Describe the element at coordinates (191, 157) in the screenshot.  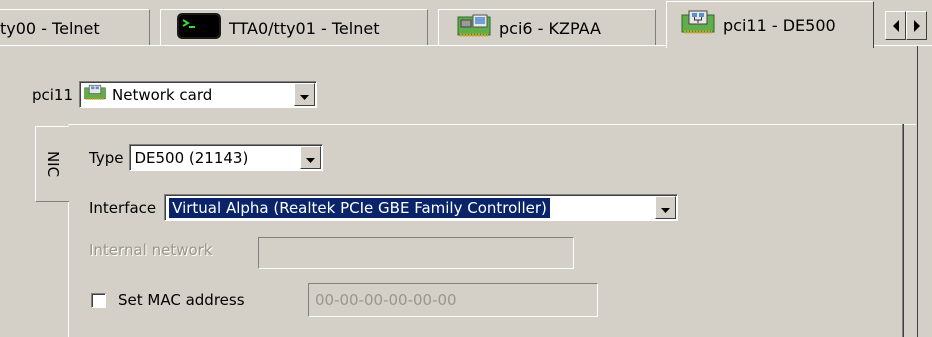
I see `nic-type-value: DE500 (21143)` at that location.